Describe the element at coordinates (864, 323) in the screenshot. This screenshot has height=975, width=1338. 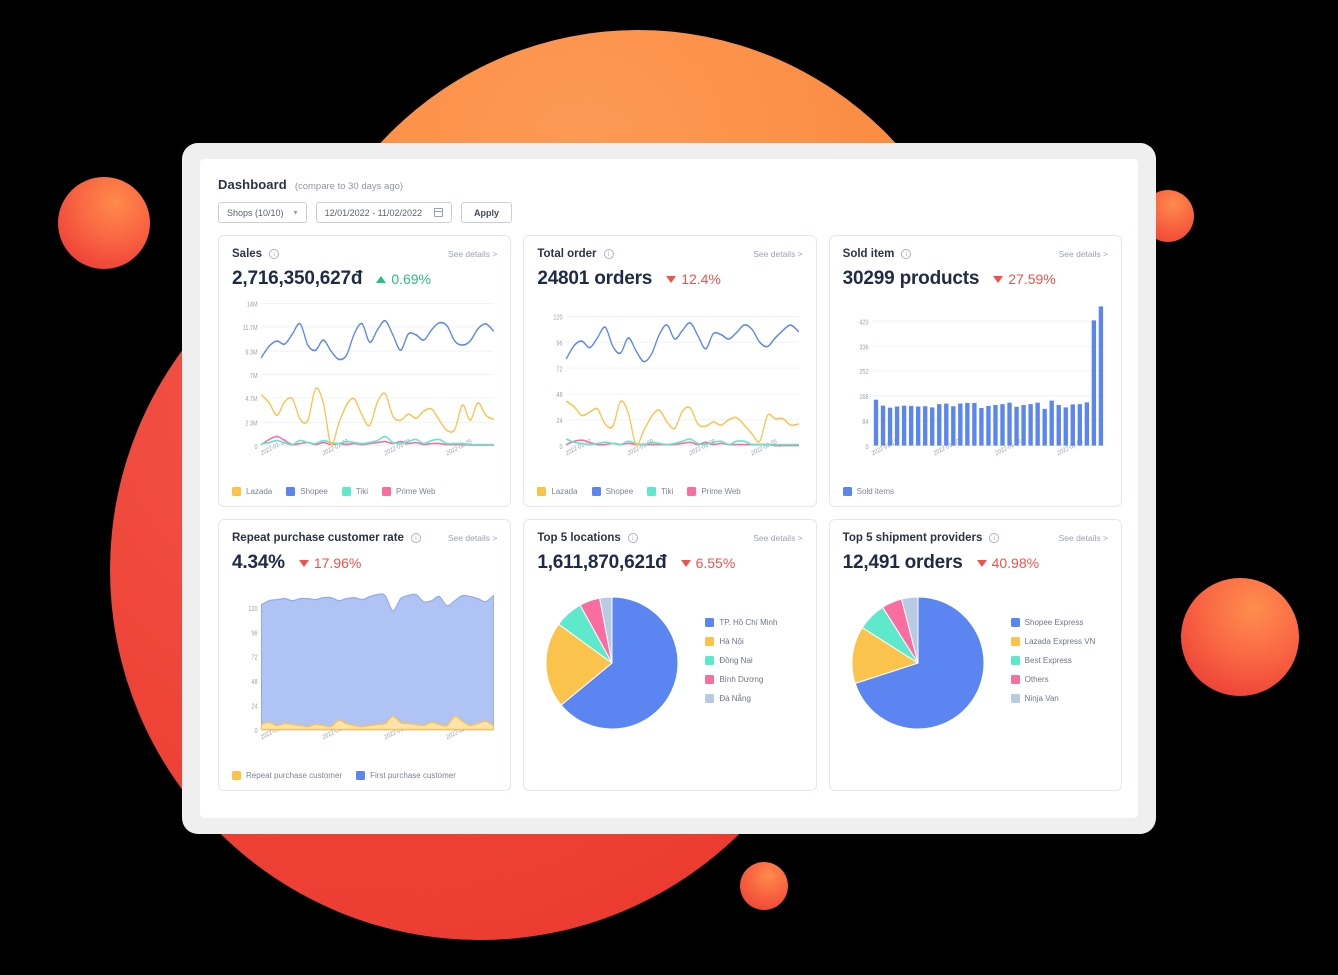
I see `svg-text: 420` at that location.